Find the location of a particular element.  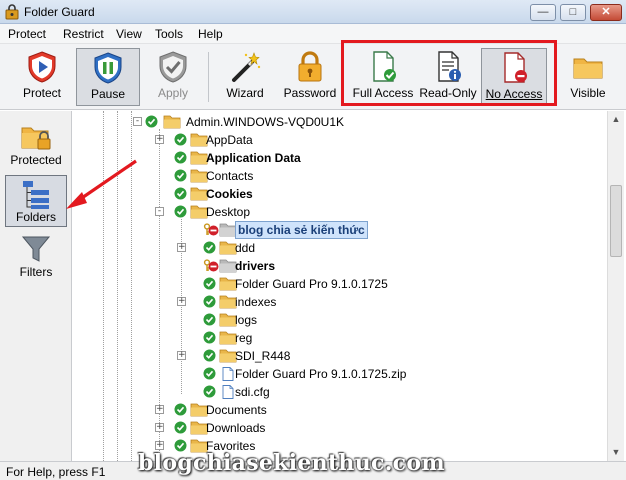

tree-row: + SDI_R448 is located at coordinates (341, 356).